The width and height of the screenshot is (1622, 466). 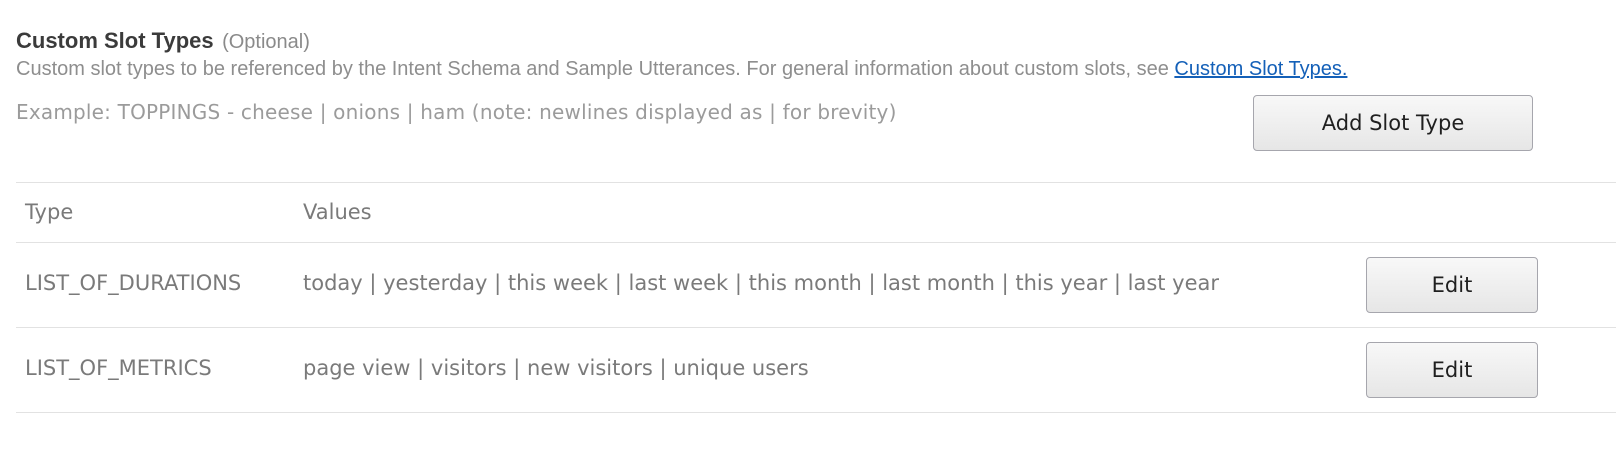 What do you see at coordinates (1393, 123) in the screenshot?
I see `add-slot-type-button: Add Slot Type` at bounding box center [1393, 123].